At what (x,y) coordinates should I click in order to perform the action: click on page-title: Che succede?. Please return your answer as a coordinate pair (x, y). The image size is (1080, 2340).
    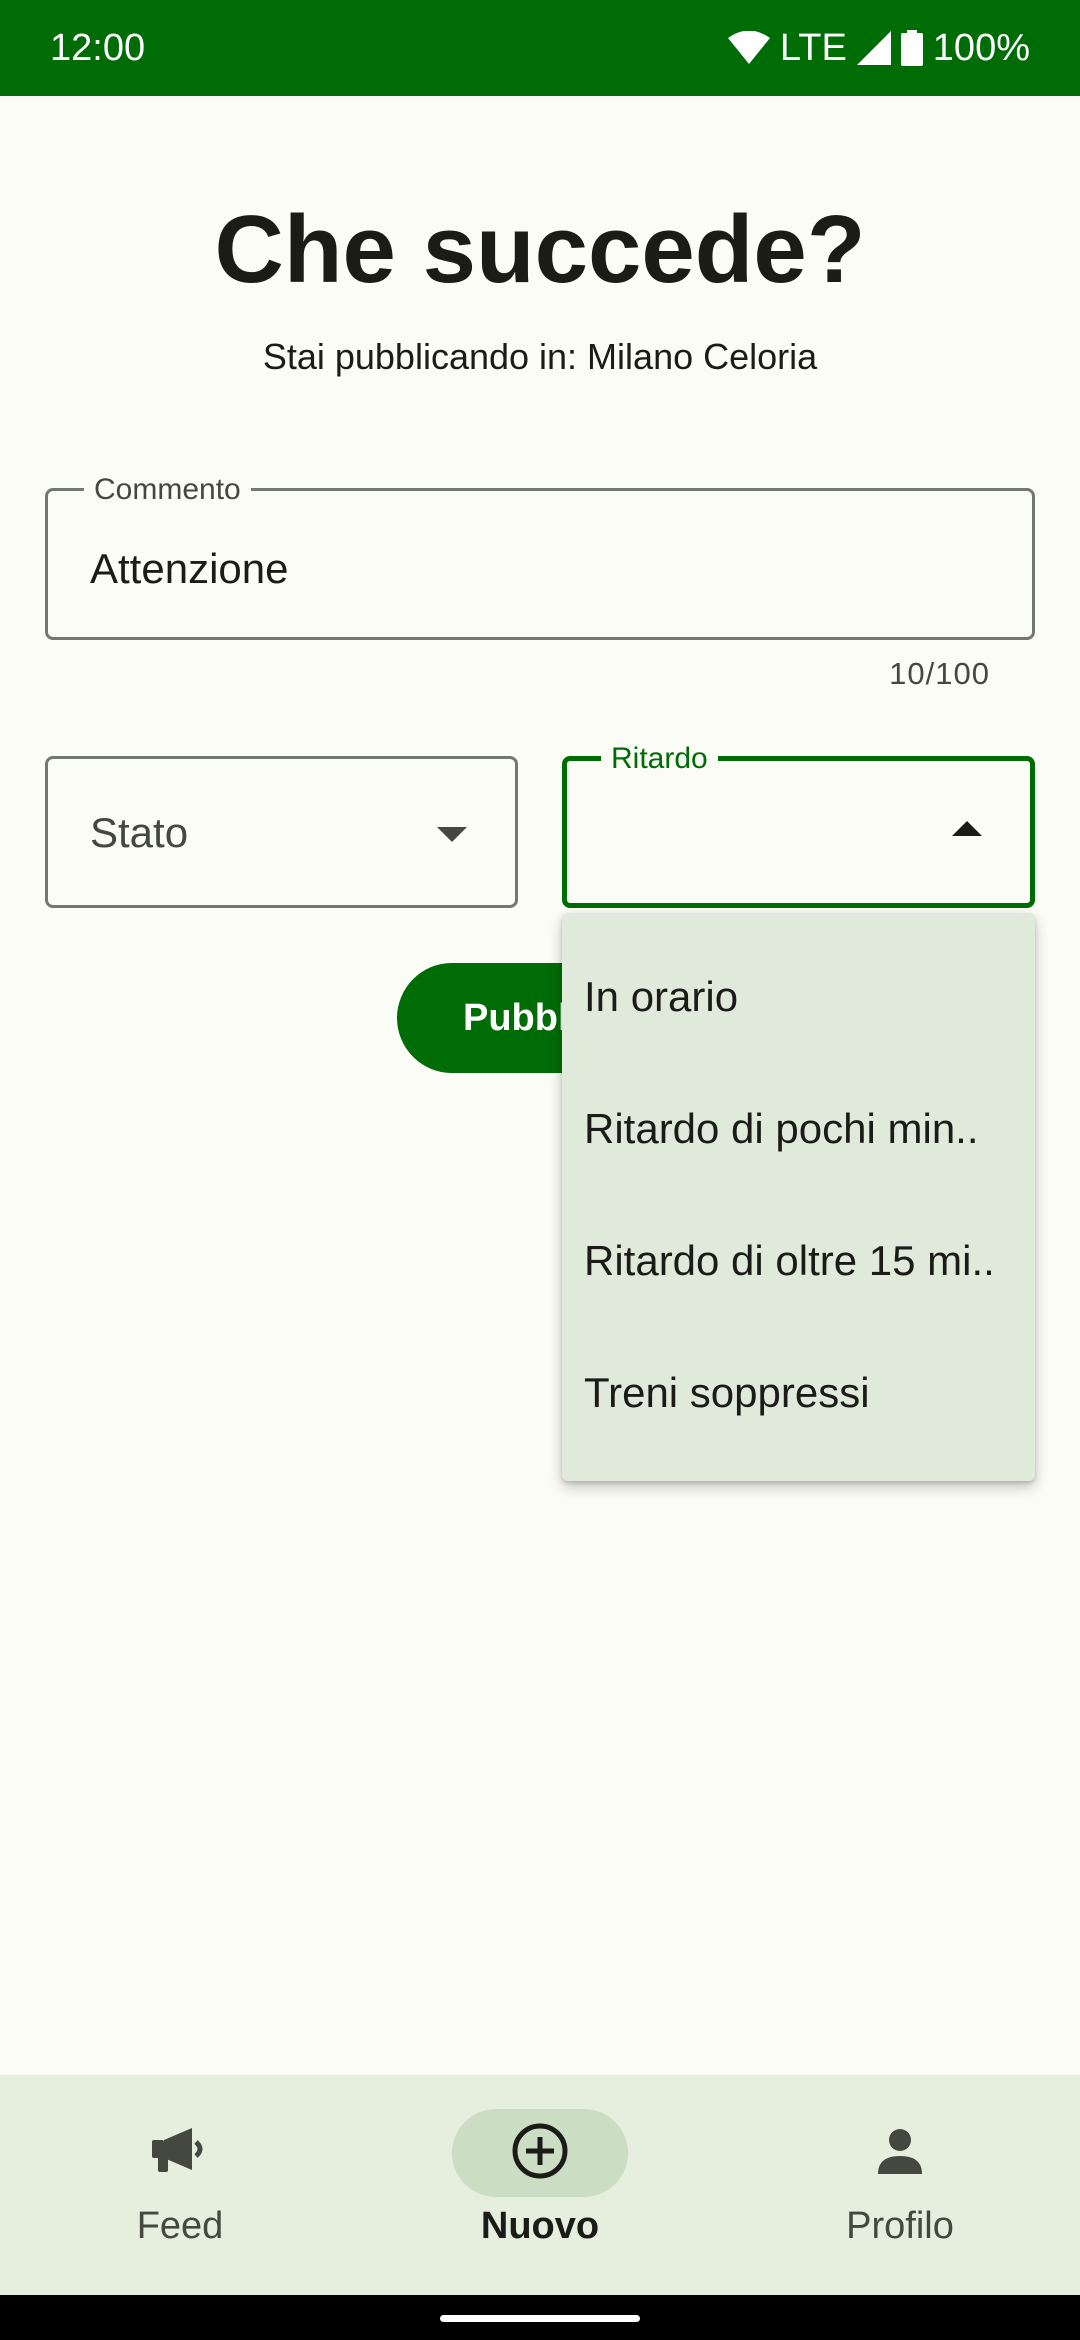
    Looking at the image, I should click on (540, 249).